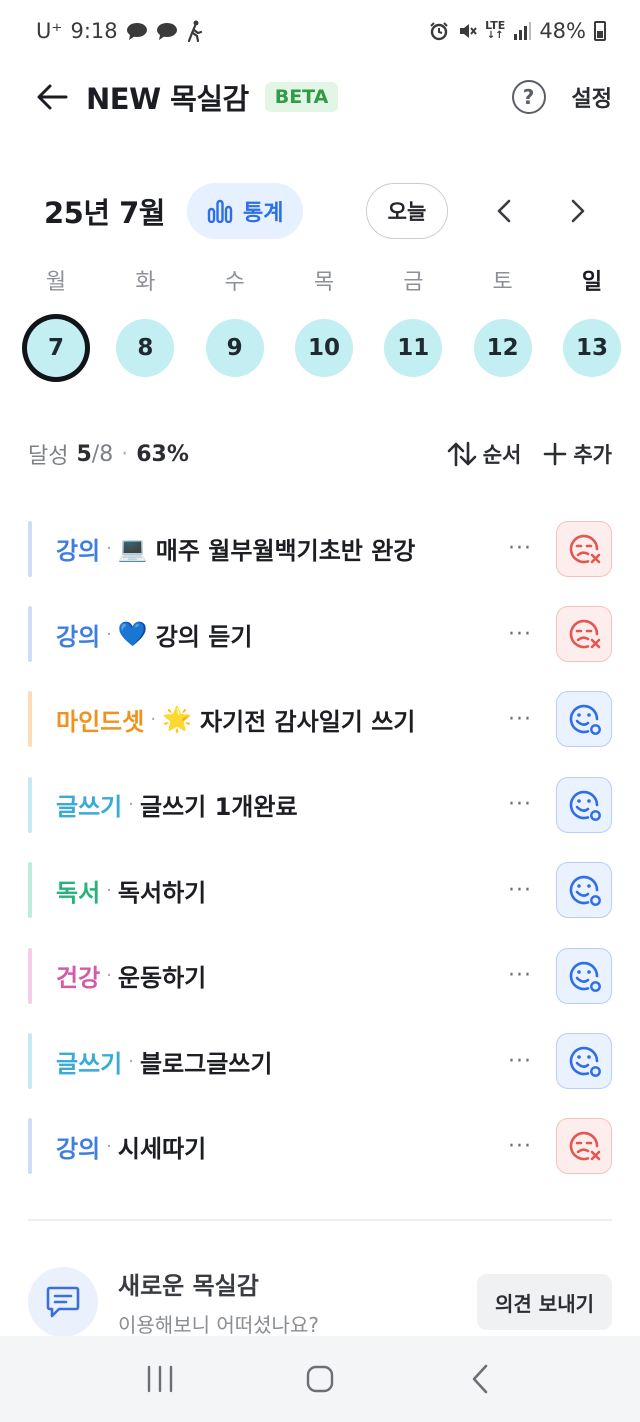 The height and width of the screenshot is (1422, 640). I want to click on date-cell: 9, so click(234, 348).